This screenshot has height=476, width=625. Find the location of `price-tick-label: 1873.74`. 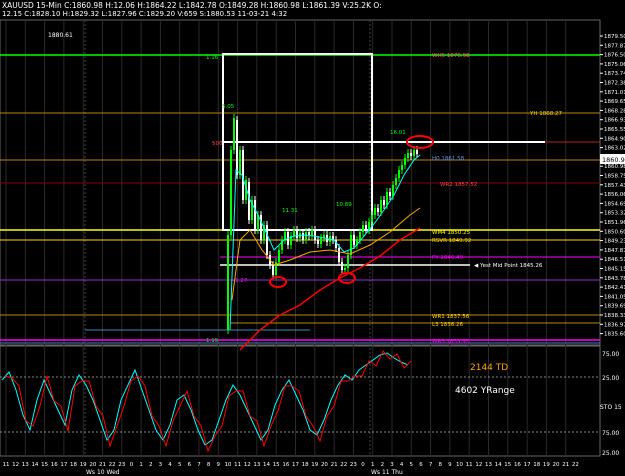

price-tick-label: 1873.74 is located at coordinates (614, 74).